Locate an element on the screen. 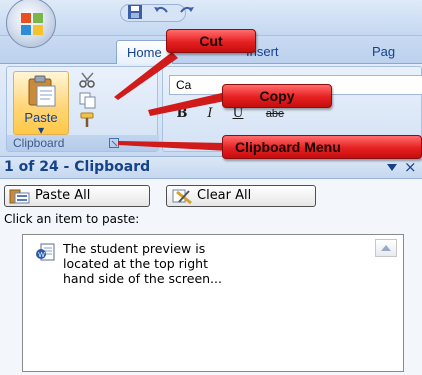 This screenshot has height=375, width=422. copy-callout: Copy is located at coordinates (277, 96).